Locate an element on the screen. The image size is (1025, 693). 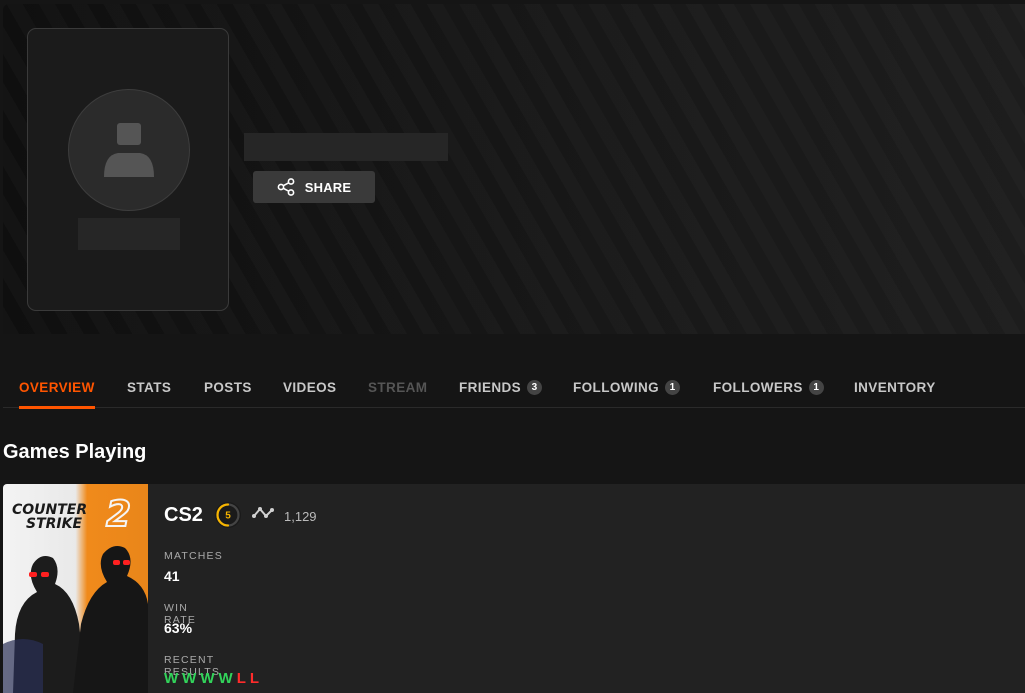
tab-stats: STATS is located at coordinates (149, 387).